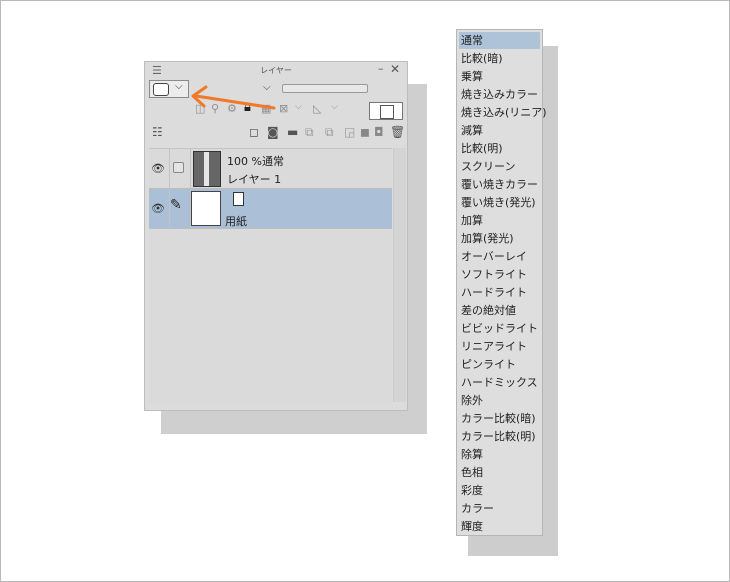 This screenshot has height=582, width=730. I want to click on blend-mode-option: 乗算, so click(499, 76).